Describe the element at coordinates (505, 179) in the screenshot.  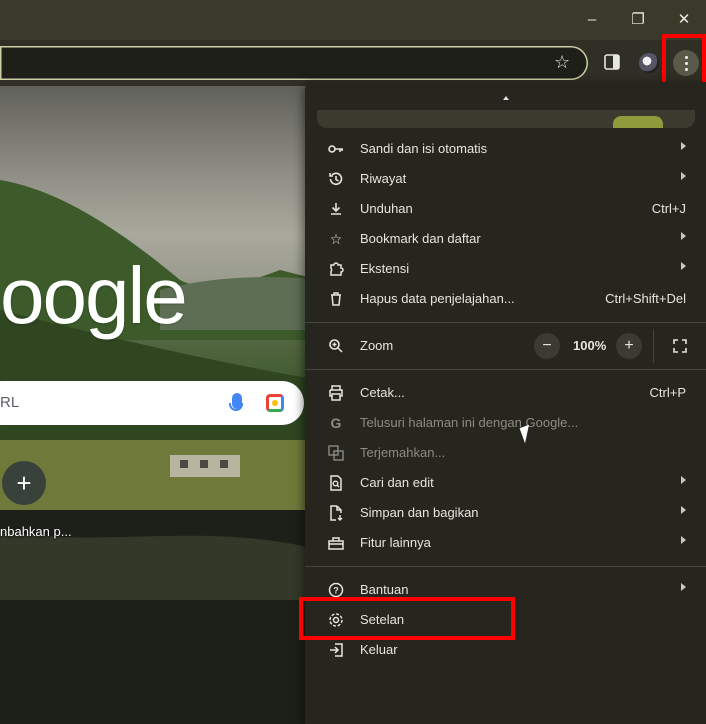
I see `menu-item-history: Riwayat` at that location.